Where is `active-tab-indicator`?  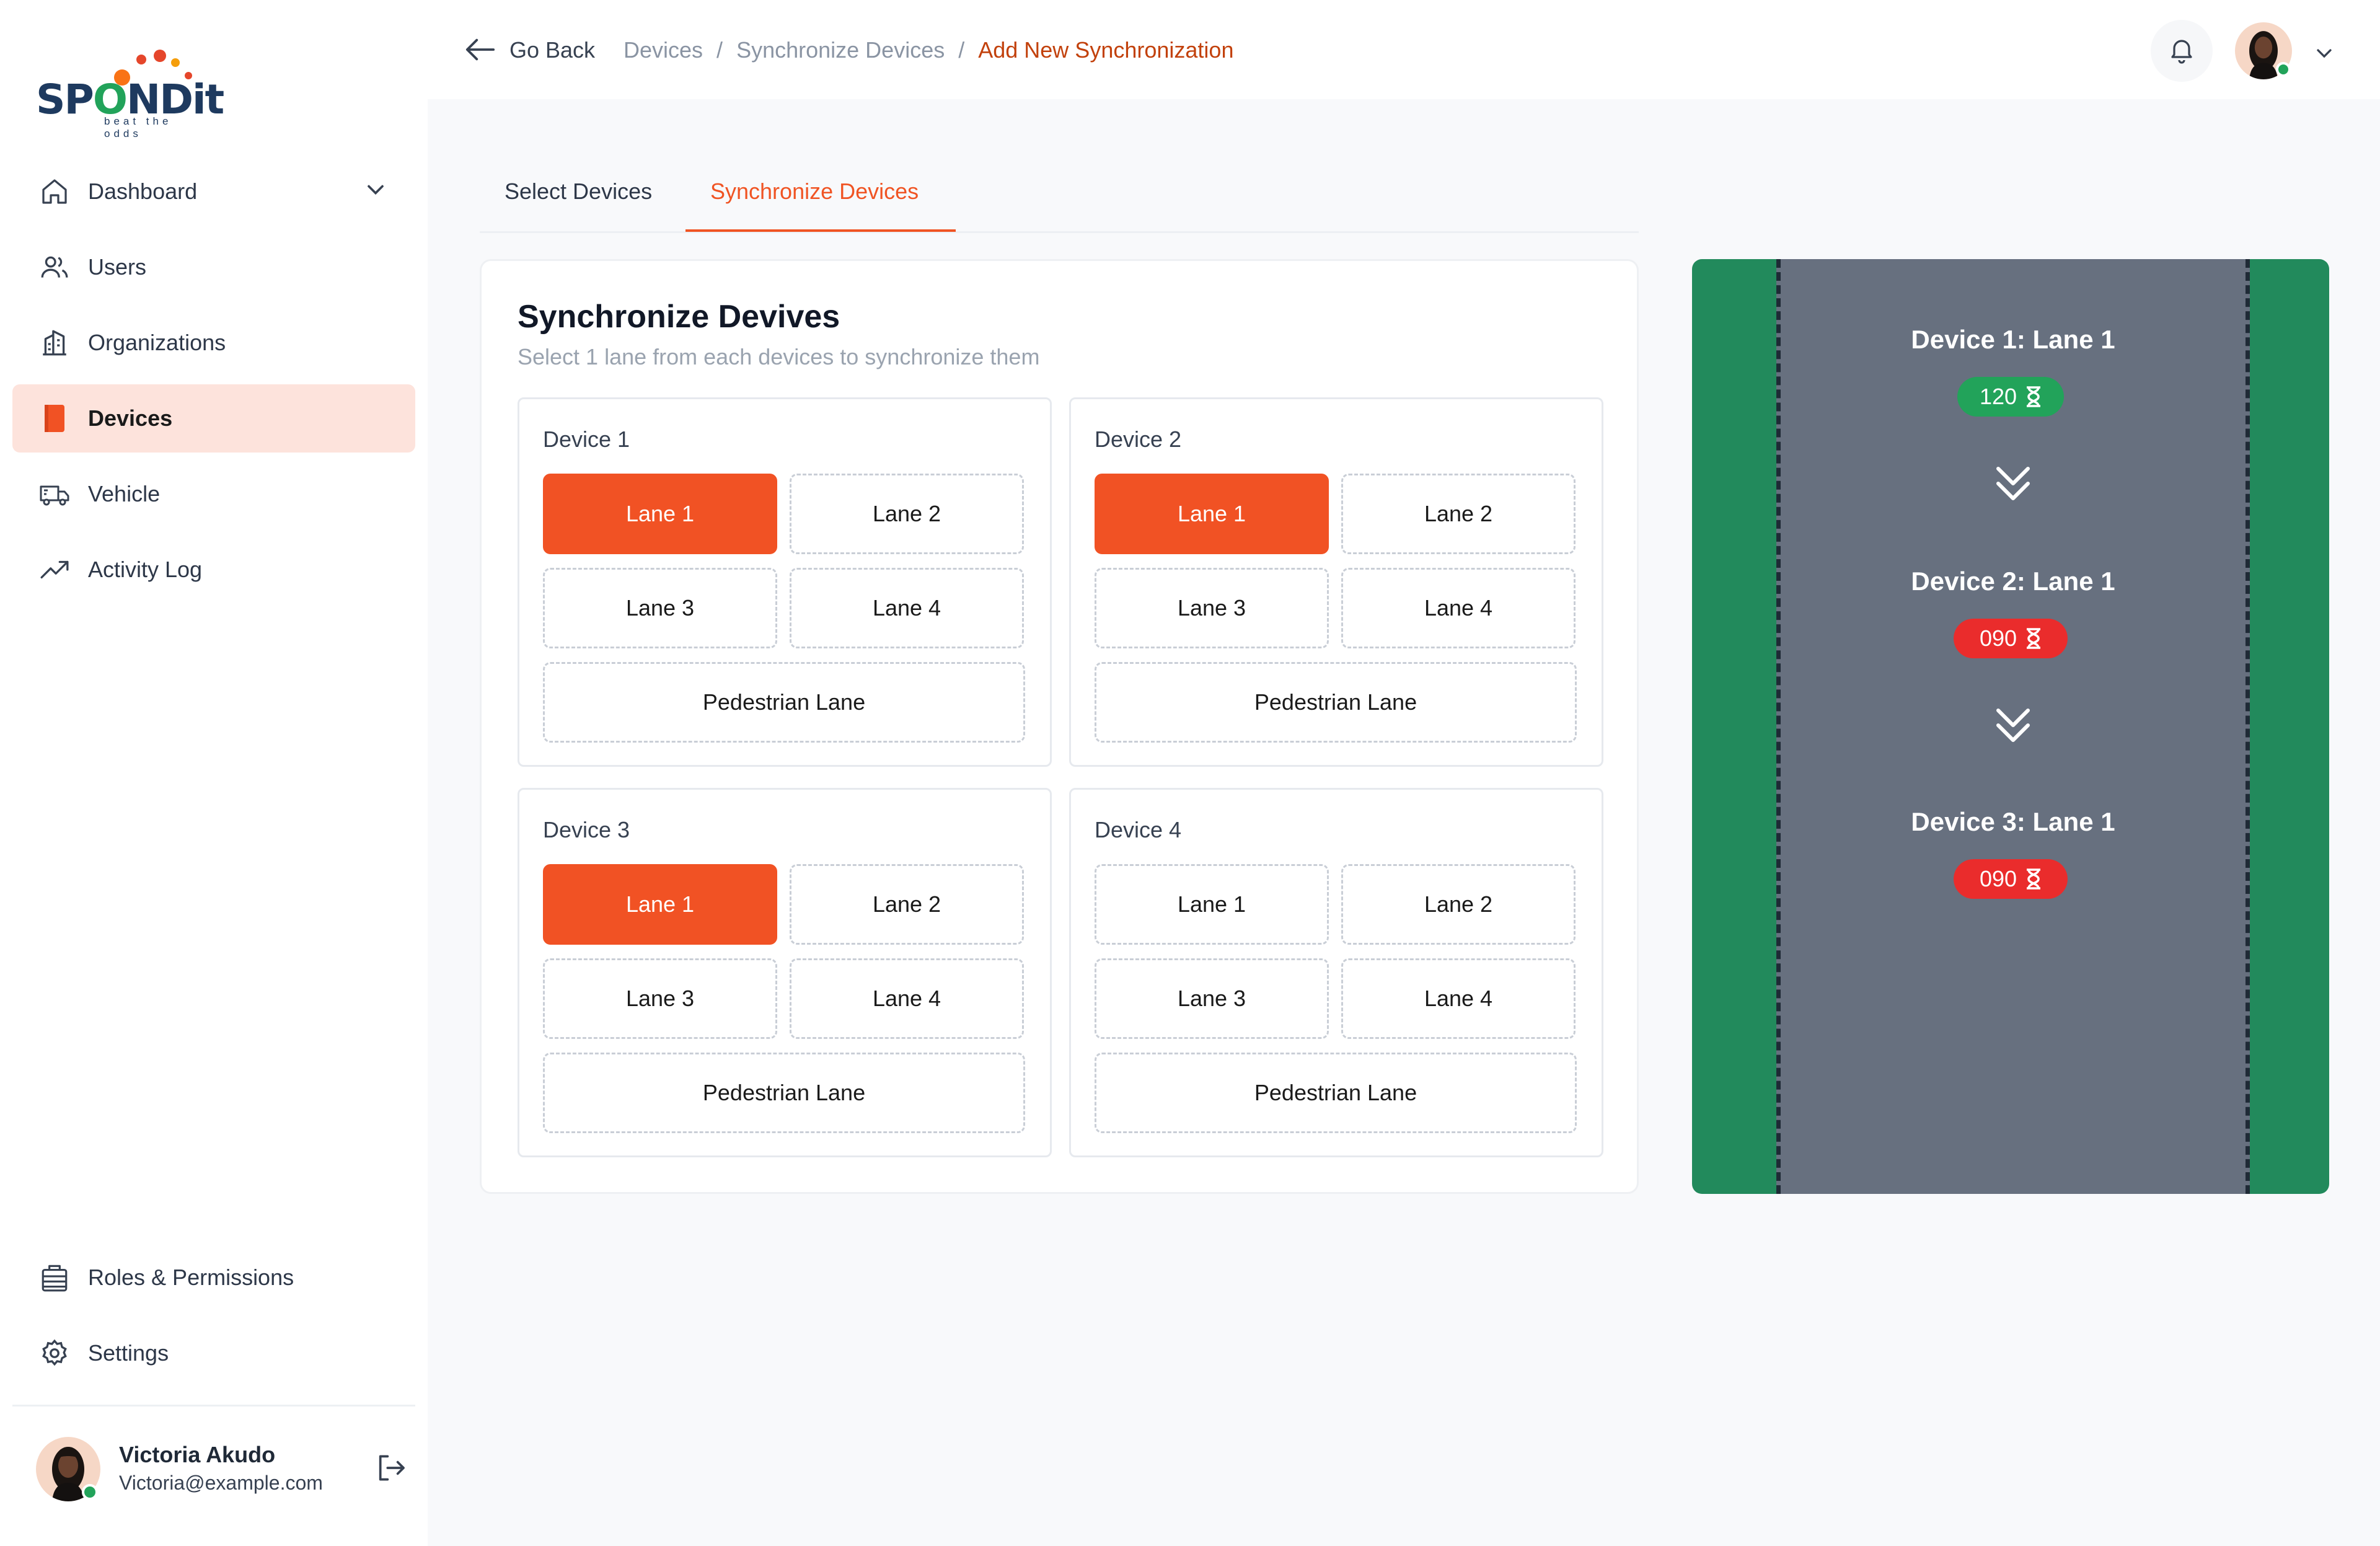 active-tab-indicator is located at coordinates (820, 230).